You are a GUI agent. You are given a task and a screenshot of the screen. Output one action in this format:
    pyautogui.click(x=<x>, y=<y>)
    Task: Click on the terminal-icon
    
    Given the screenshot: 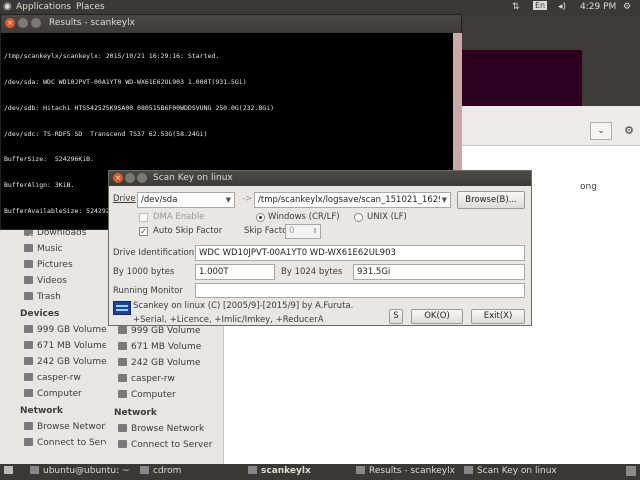 What is the action you would take?
    pyautogui.click(x=360, y=470)
    